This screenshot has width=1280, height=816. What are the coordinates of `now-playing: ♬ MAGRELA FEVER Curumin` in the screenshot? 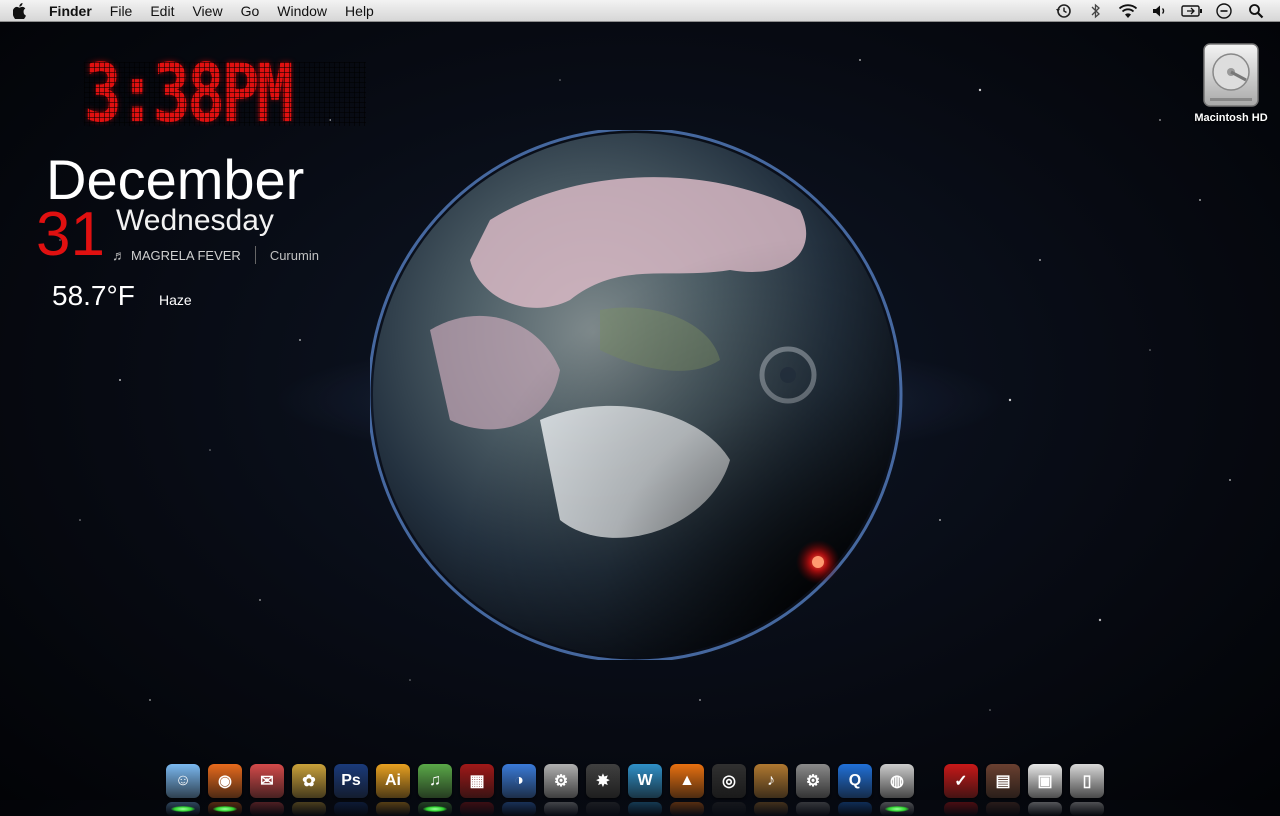 It's located at (215, 255).